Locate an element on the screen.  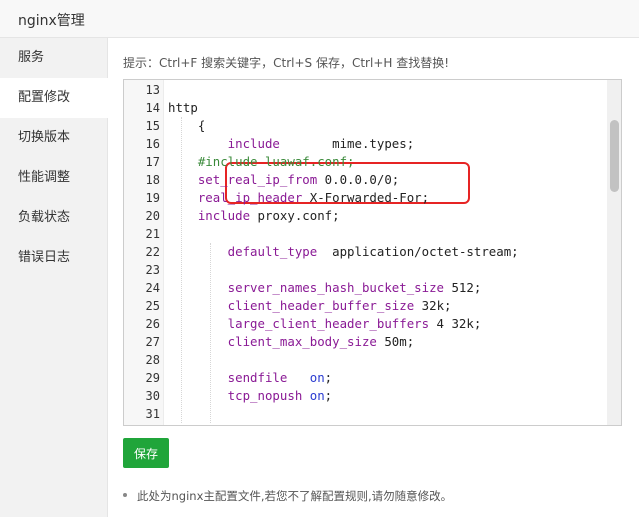
sidebar-item-service: 服务 is located at coordinates (53, 58).